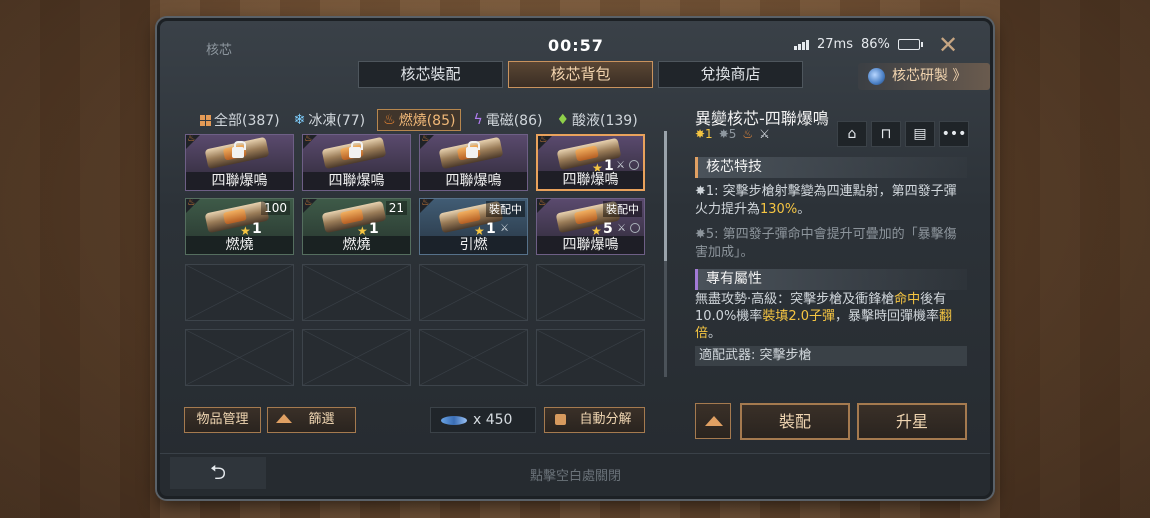 The image size is (1150, 518). Describe the element at coordinates (575, 41) in the screenshot. I see `top-bar: 核芯 00:57 27ms 86% ✕` at that location.